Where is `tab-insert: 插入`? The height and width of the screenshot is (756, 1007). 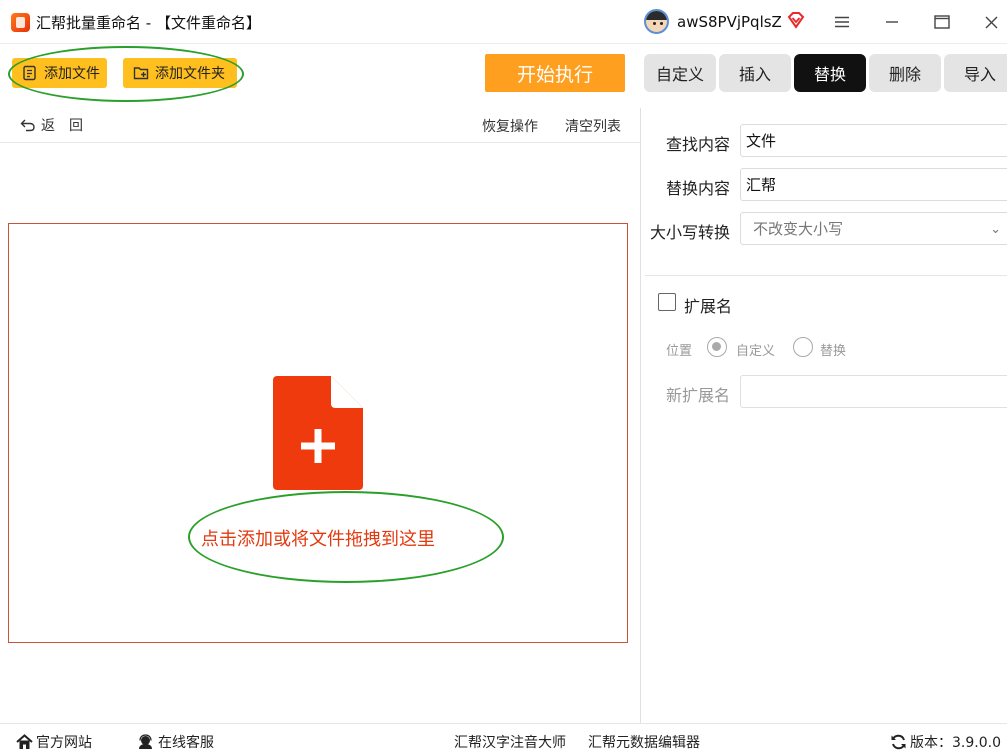 tab-insert: 插入 is located at coordinates (755, 73).